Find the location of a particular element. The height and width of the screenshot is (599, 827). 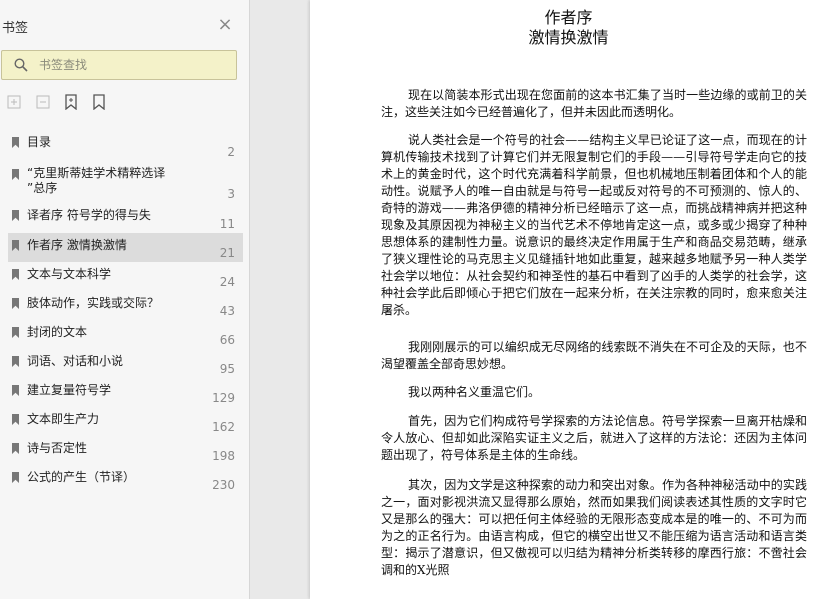

close-icon: × is located at coordinates (225, 25).